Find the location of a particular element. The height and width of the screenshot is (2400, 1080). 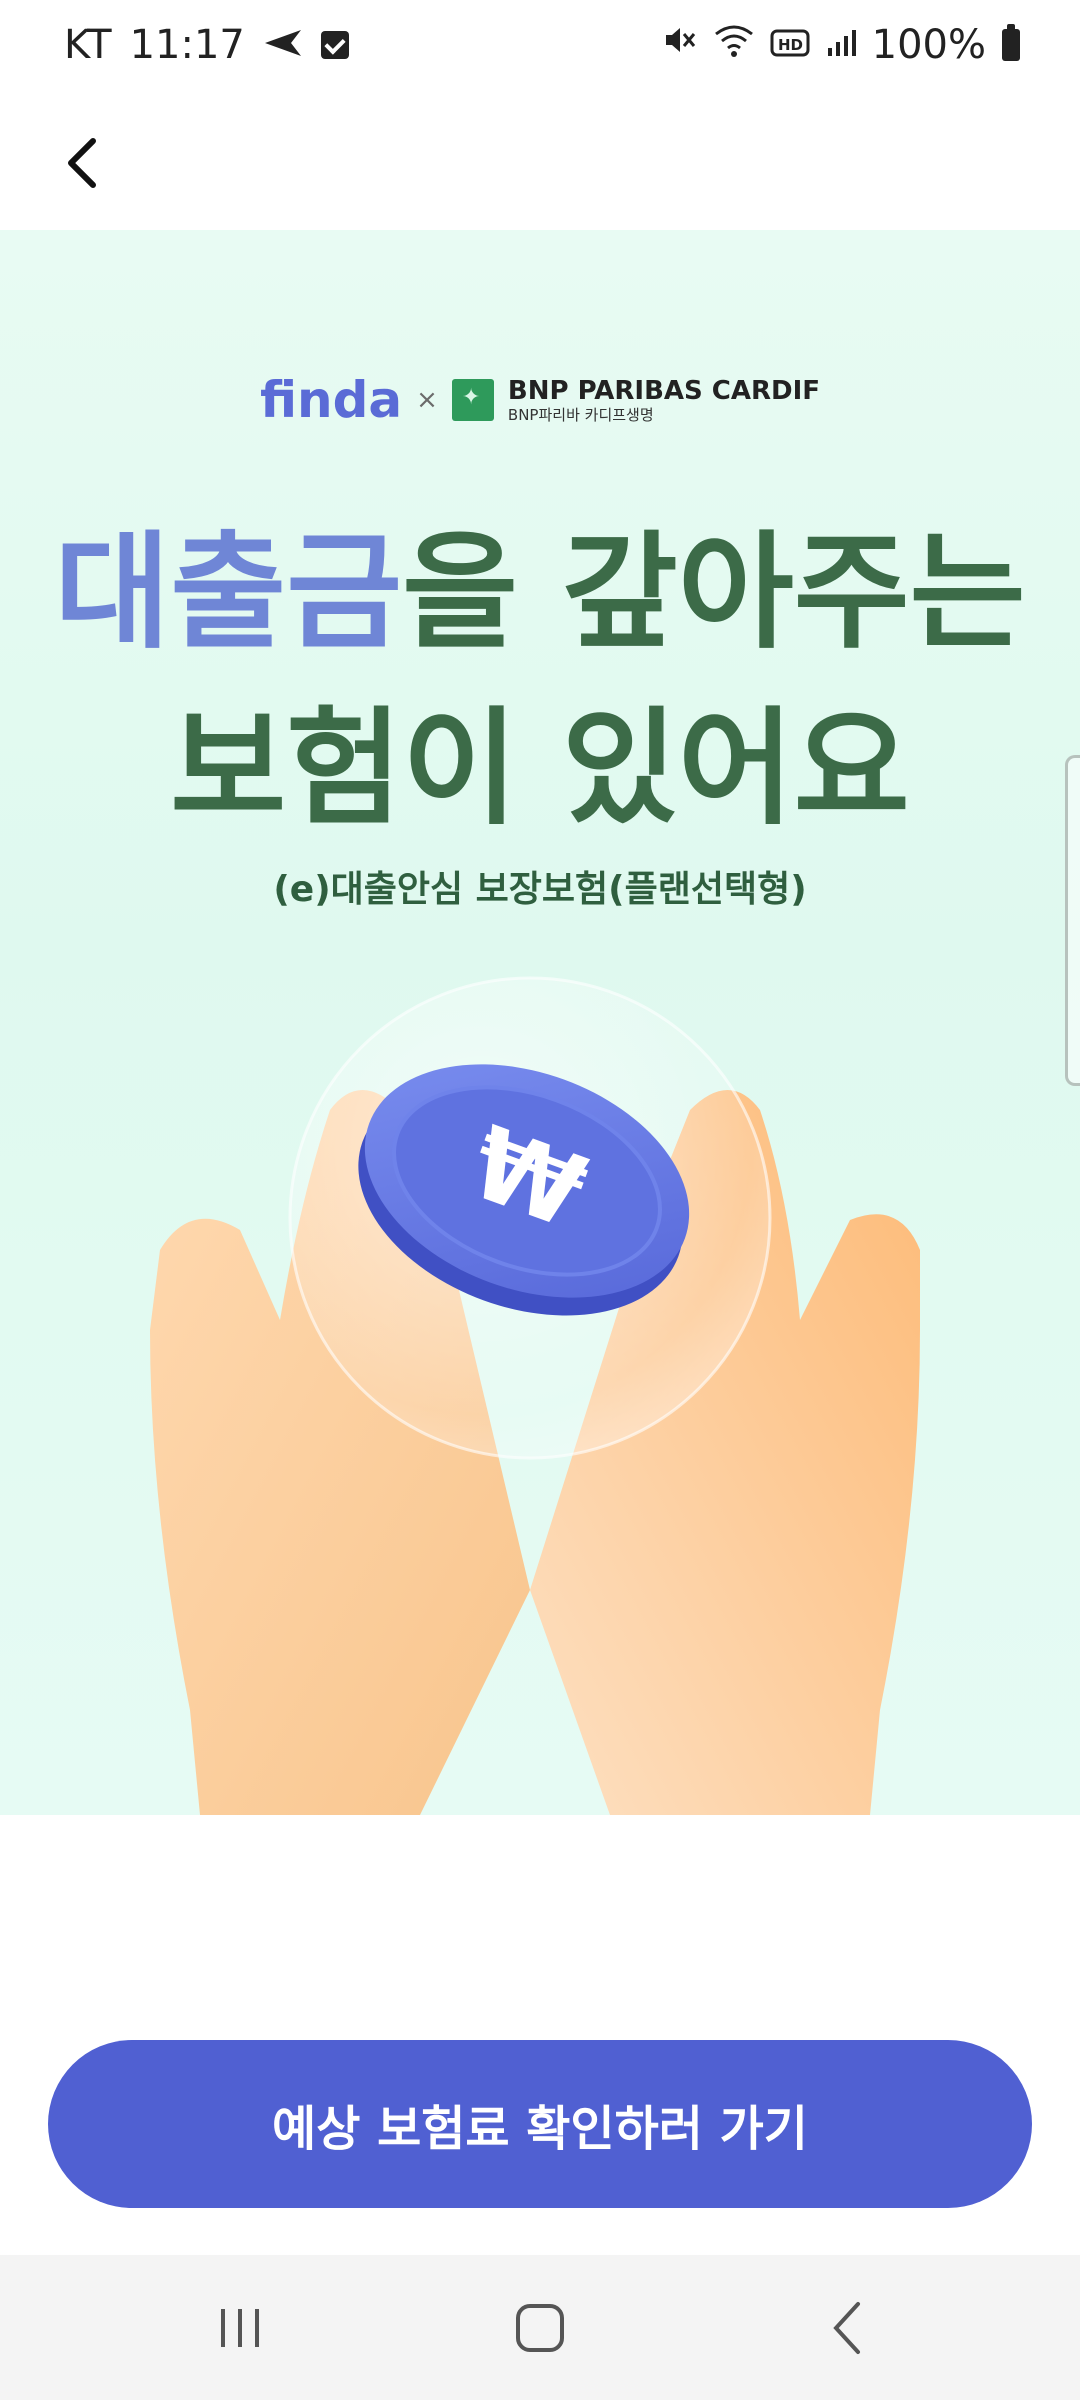

wifi-icon is located at coordinates (734, 45).